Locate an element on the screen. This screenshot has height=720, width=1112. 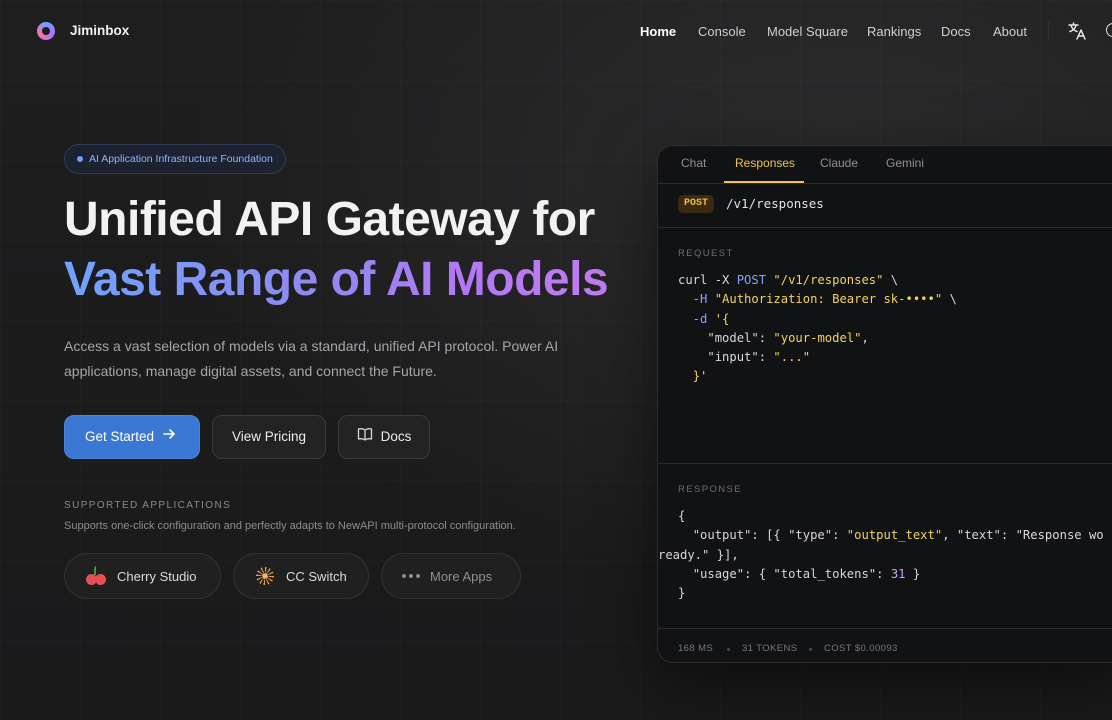
get-started-button: Get Started is located at coordinates (132, 437).